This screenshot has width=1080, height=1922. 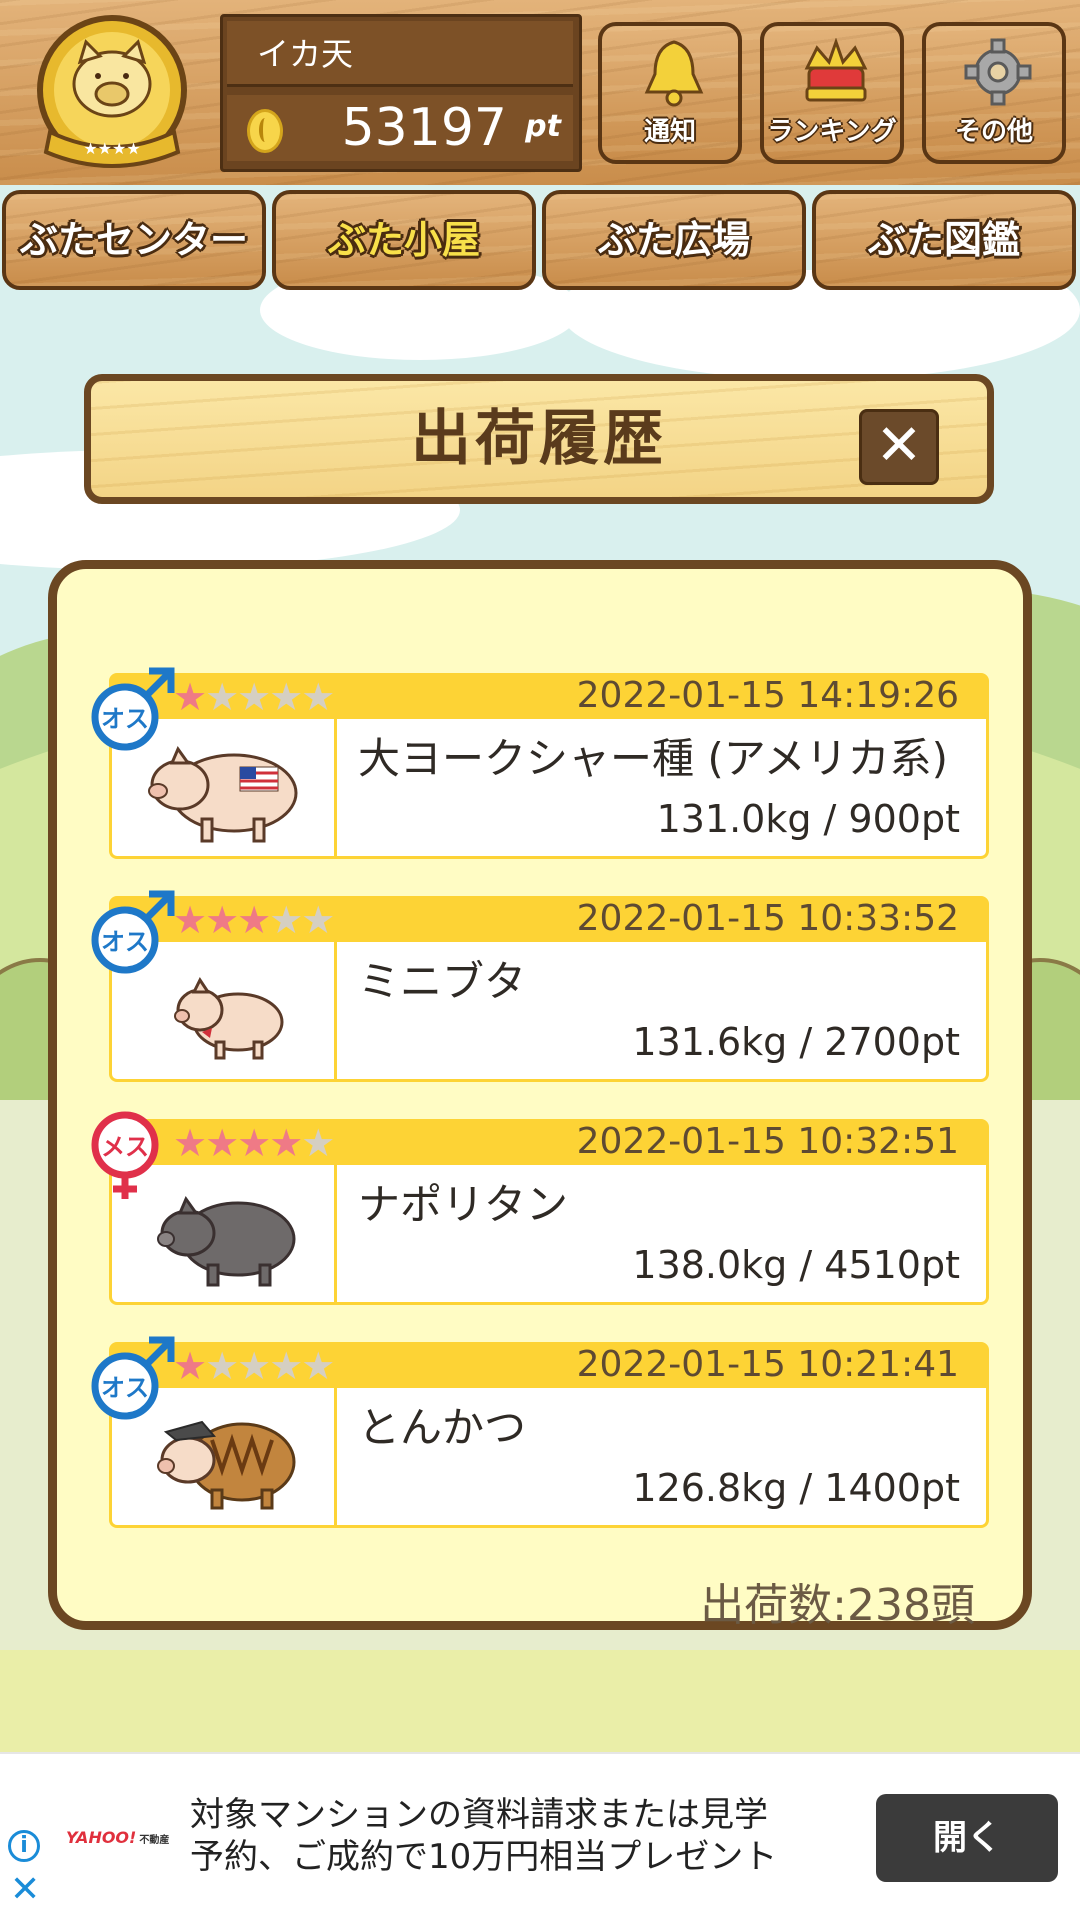 I want to click on close-icon: ✕, so click(x=899, y=445).